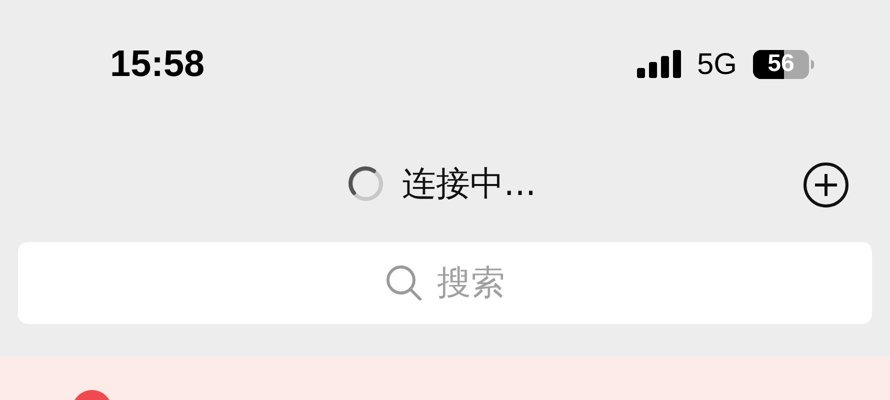 This screenshot has width=890, height=400. I want to click on network-label: 5G, so click(716, 64).